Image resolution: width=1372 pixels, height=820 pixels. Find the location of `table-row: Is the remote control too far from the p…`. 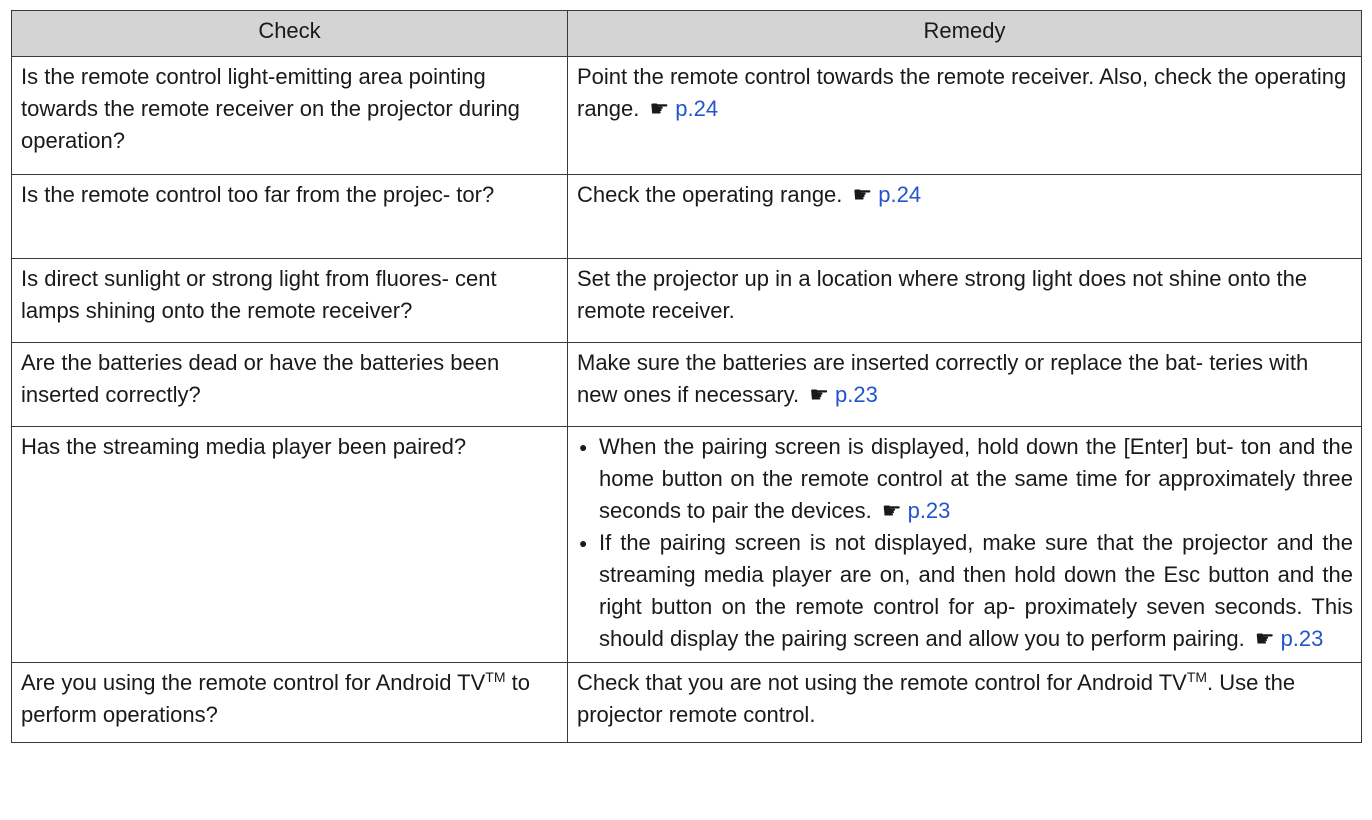

table-row: Is the remote control too far from the p… is located at coordinates (686, 216).